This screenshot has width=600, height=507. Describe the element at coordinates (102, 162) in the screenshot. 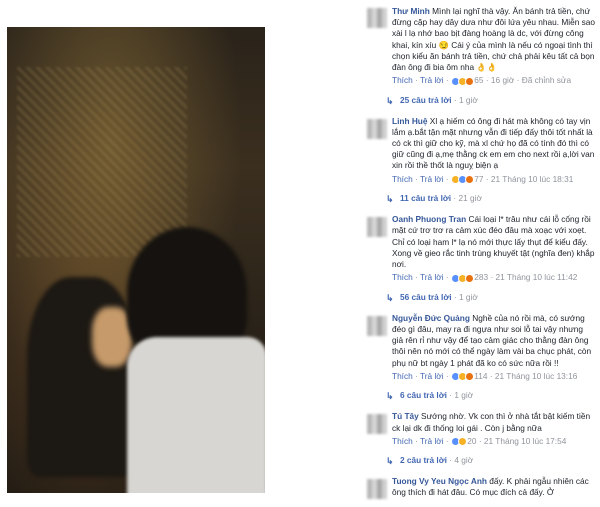

I see `video-background-panel` at that location.